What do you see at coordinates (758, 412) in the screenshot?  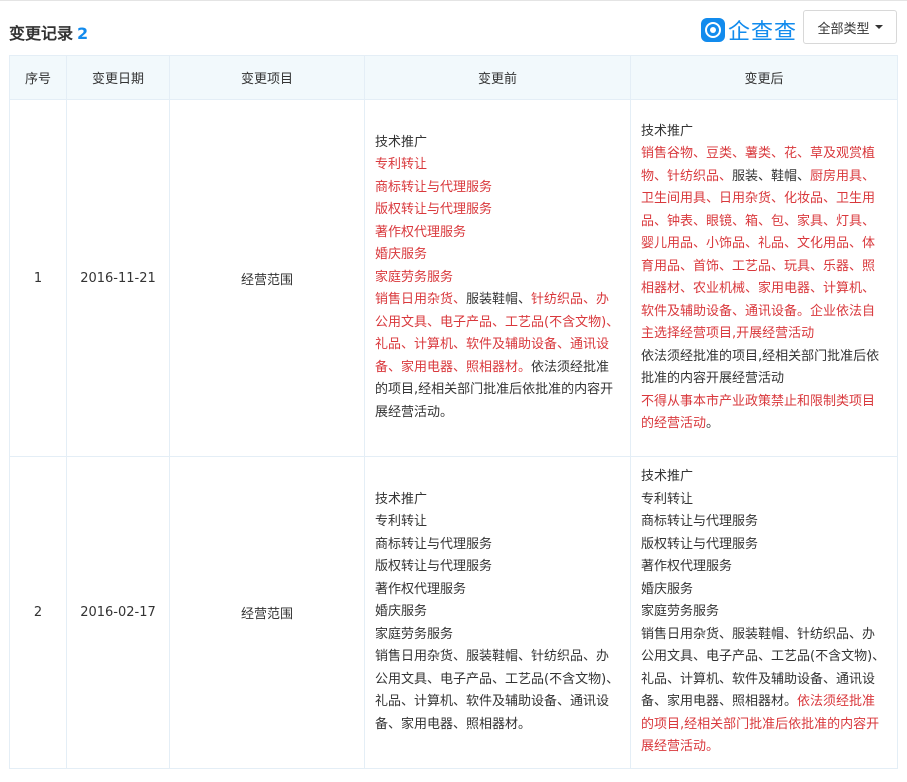 I see `changed-text: 不得从事本市产业政策禁止和限制类项目的经营活动` at bounding box center [758, 412].